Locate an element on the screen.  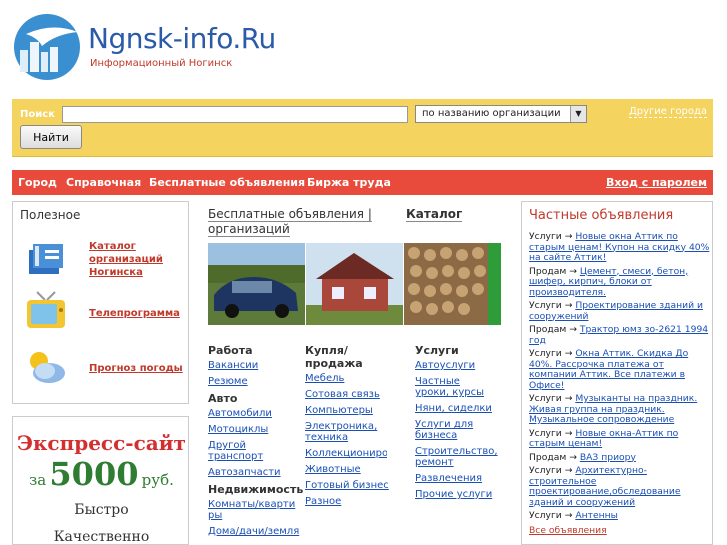
chevron-down-icon: ▼ is located at coordinates (578, 114).